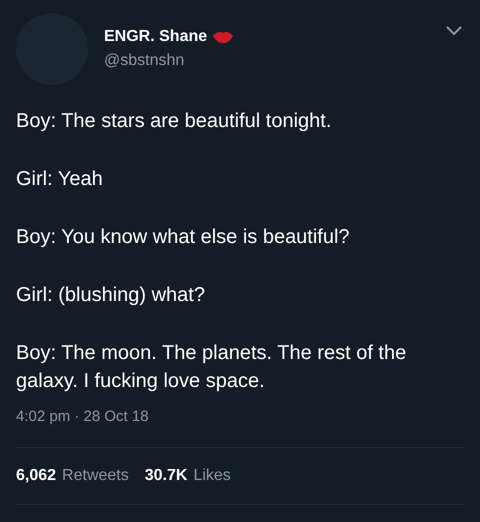 The height and width of the screenshot is (522, 480). I want to click on display-name: ENGR. Shane, so click(156, 37).